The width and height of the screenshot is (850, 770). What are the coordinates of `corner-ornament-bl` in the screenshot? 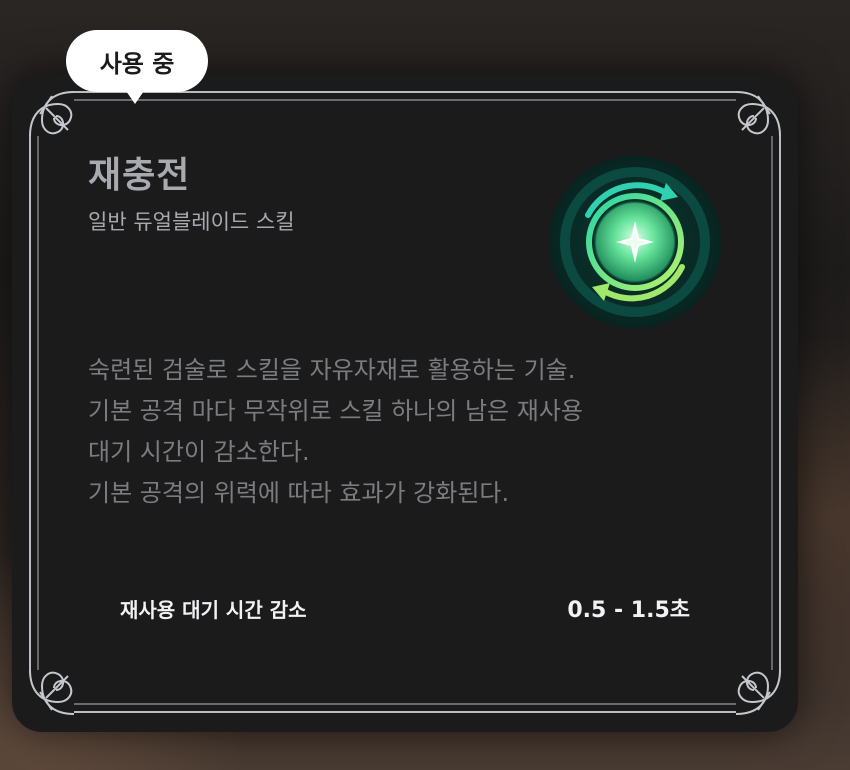 It's located at (52, 692).